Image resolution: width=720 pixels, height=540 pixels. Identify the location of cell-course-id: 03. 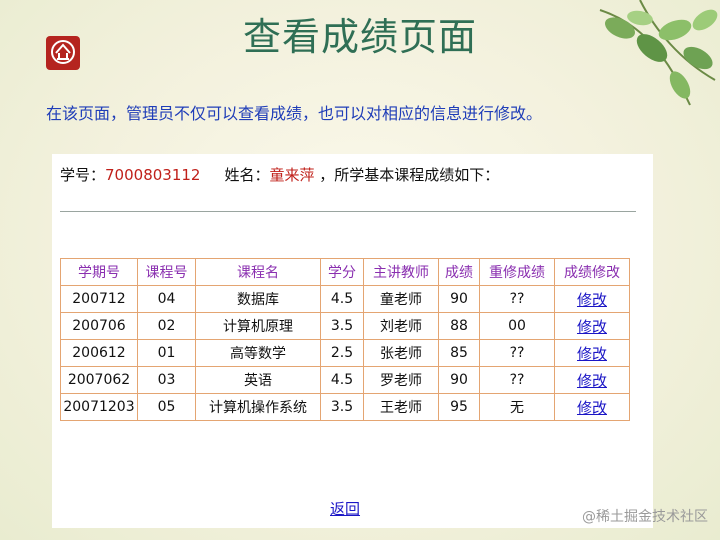
(166, 380).